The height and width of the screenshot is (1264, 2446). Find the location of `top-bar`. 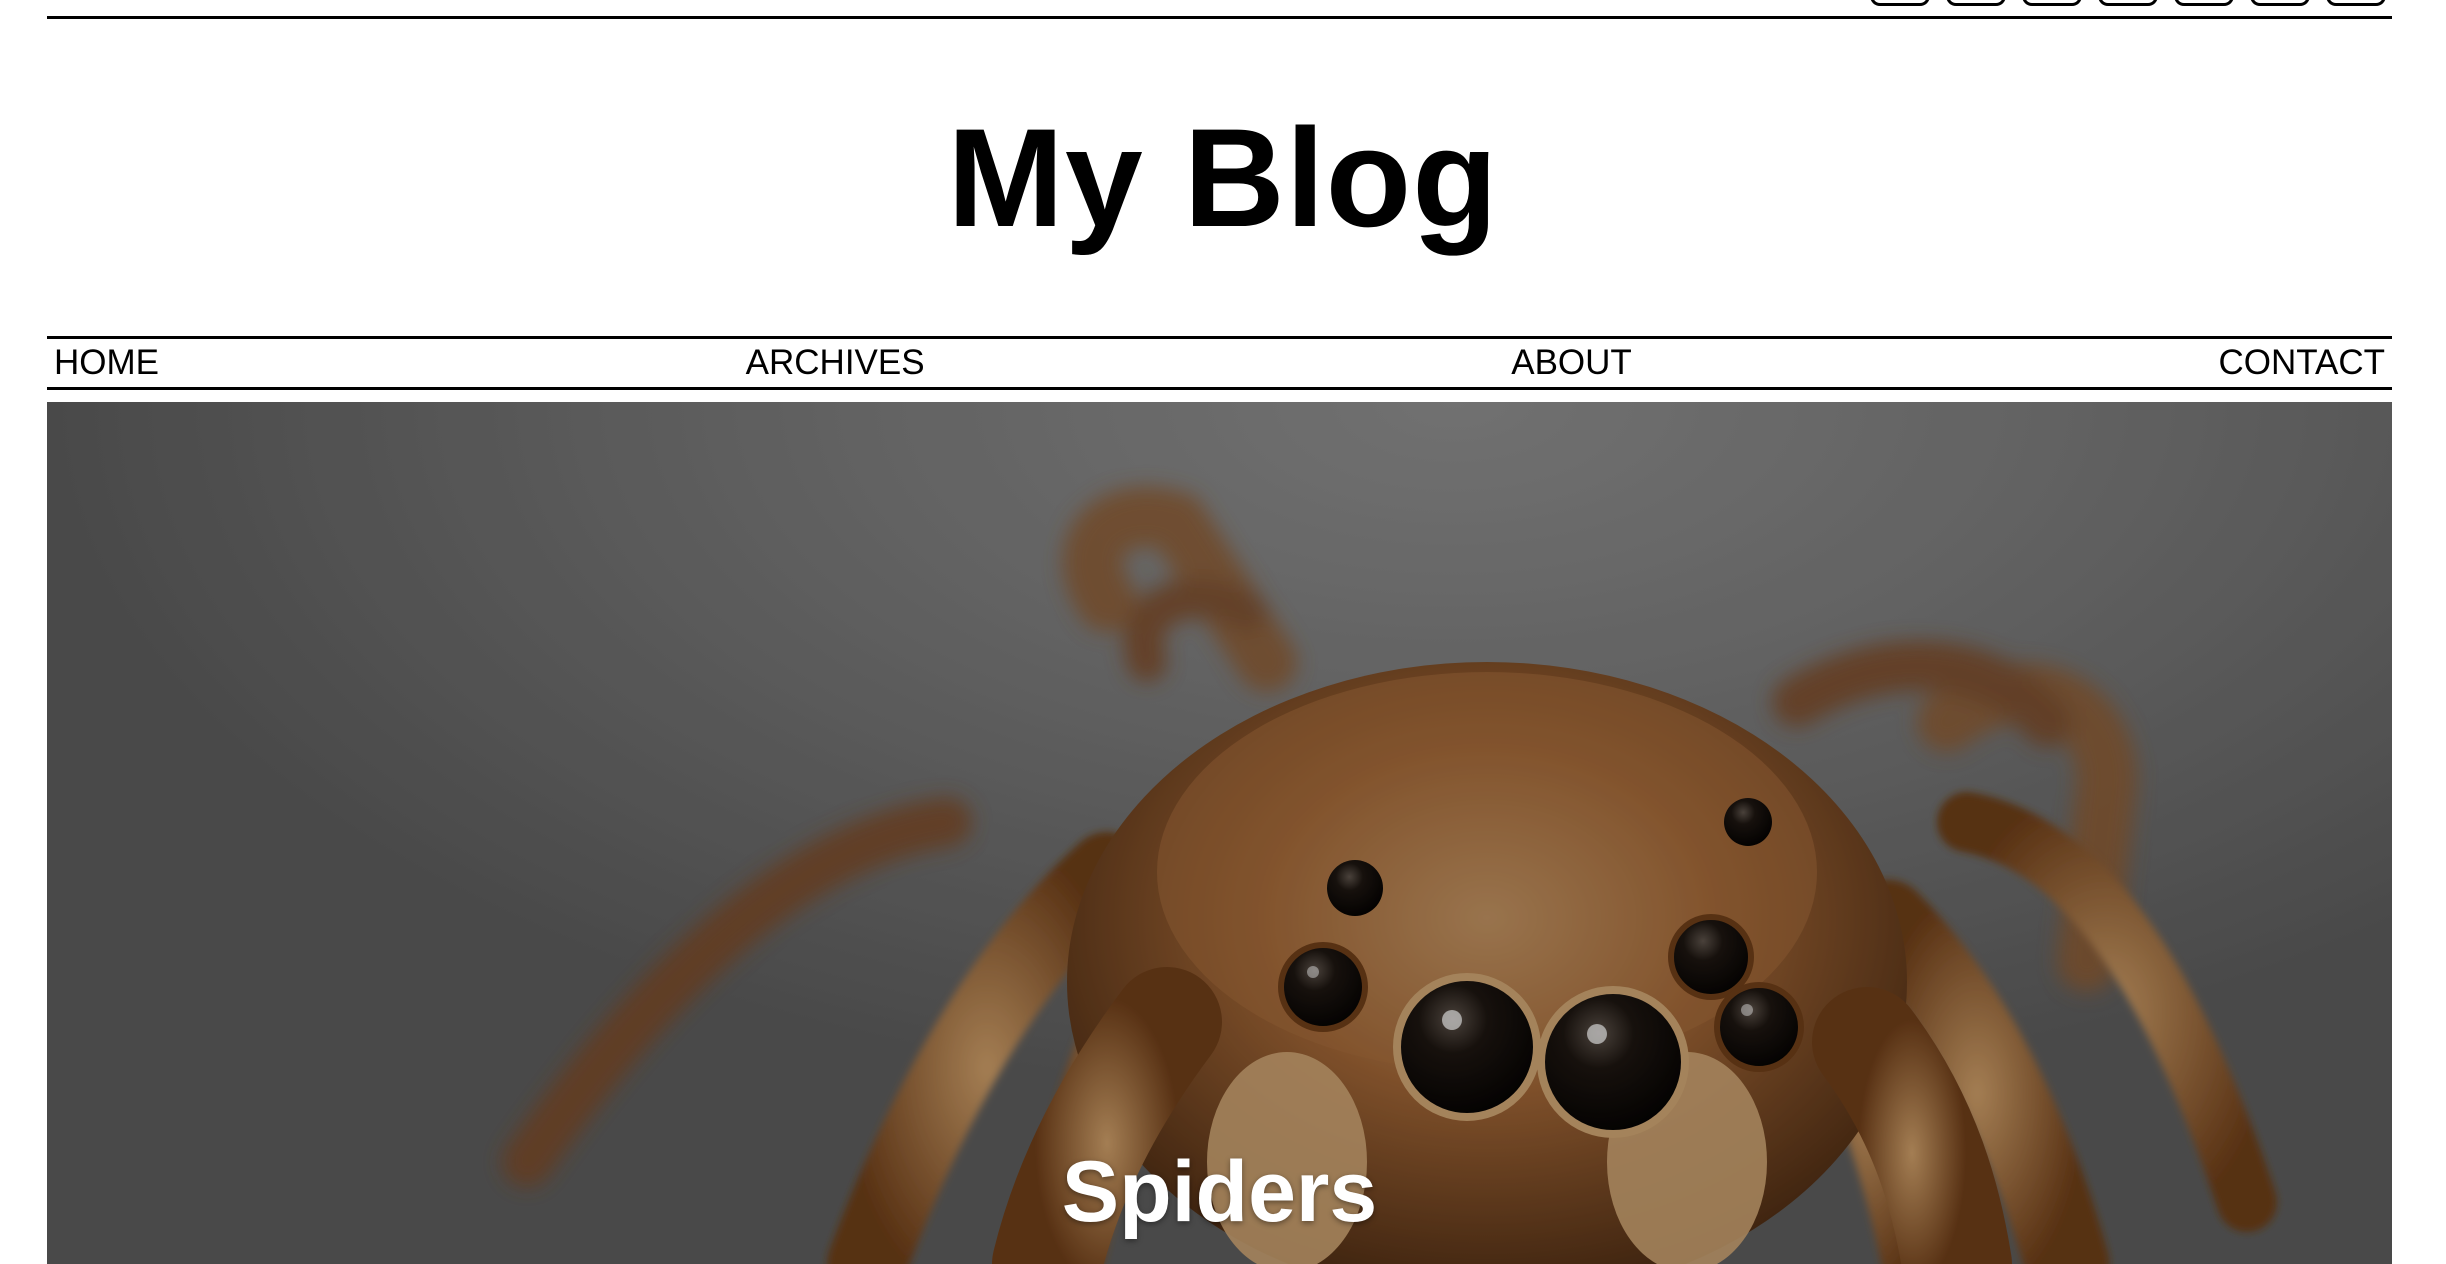

top-bar is located at coordinates (1219, 9).